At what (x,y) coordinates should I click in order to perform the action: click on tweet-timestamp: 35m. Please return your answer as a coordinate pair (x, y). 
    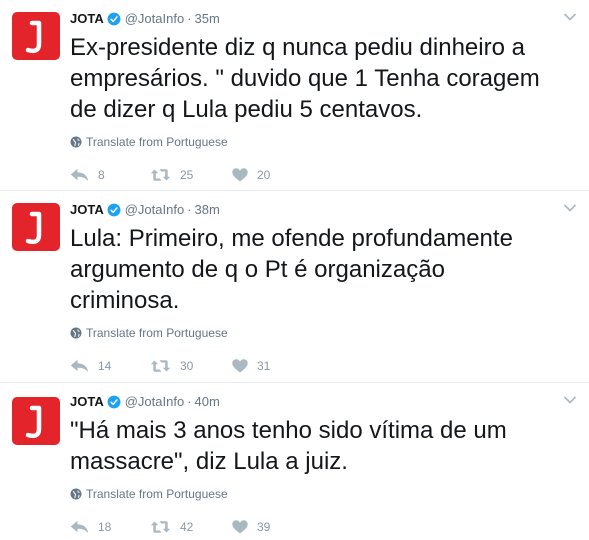
    Looking at the image, I should click on (207, 19).